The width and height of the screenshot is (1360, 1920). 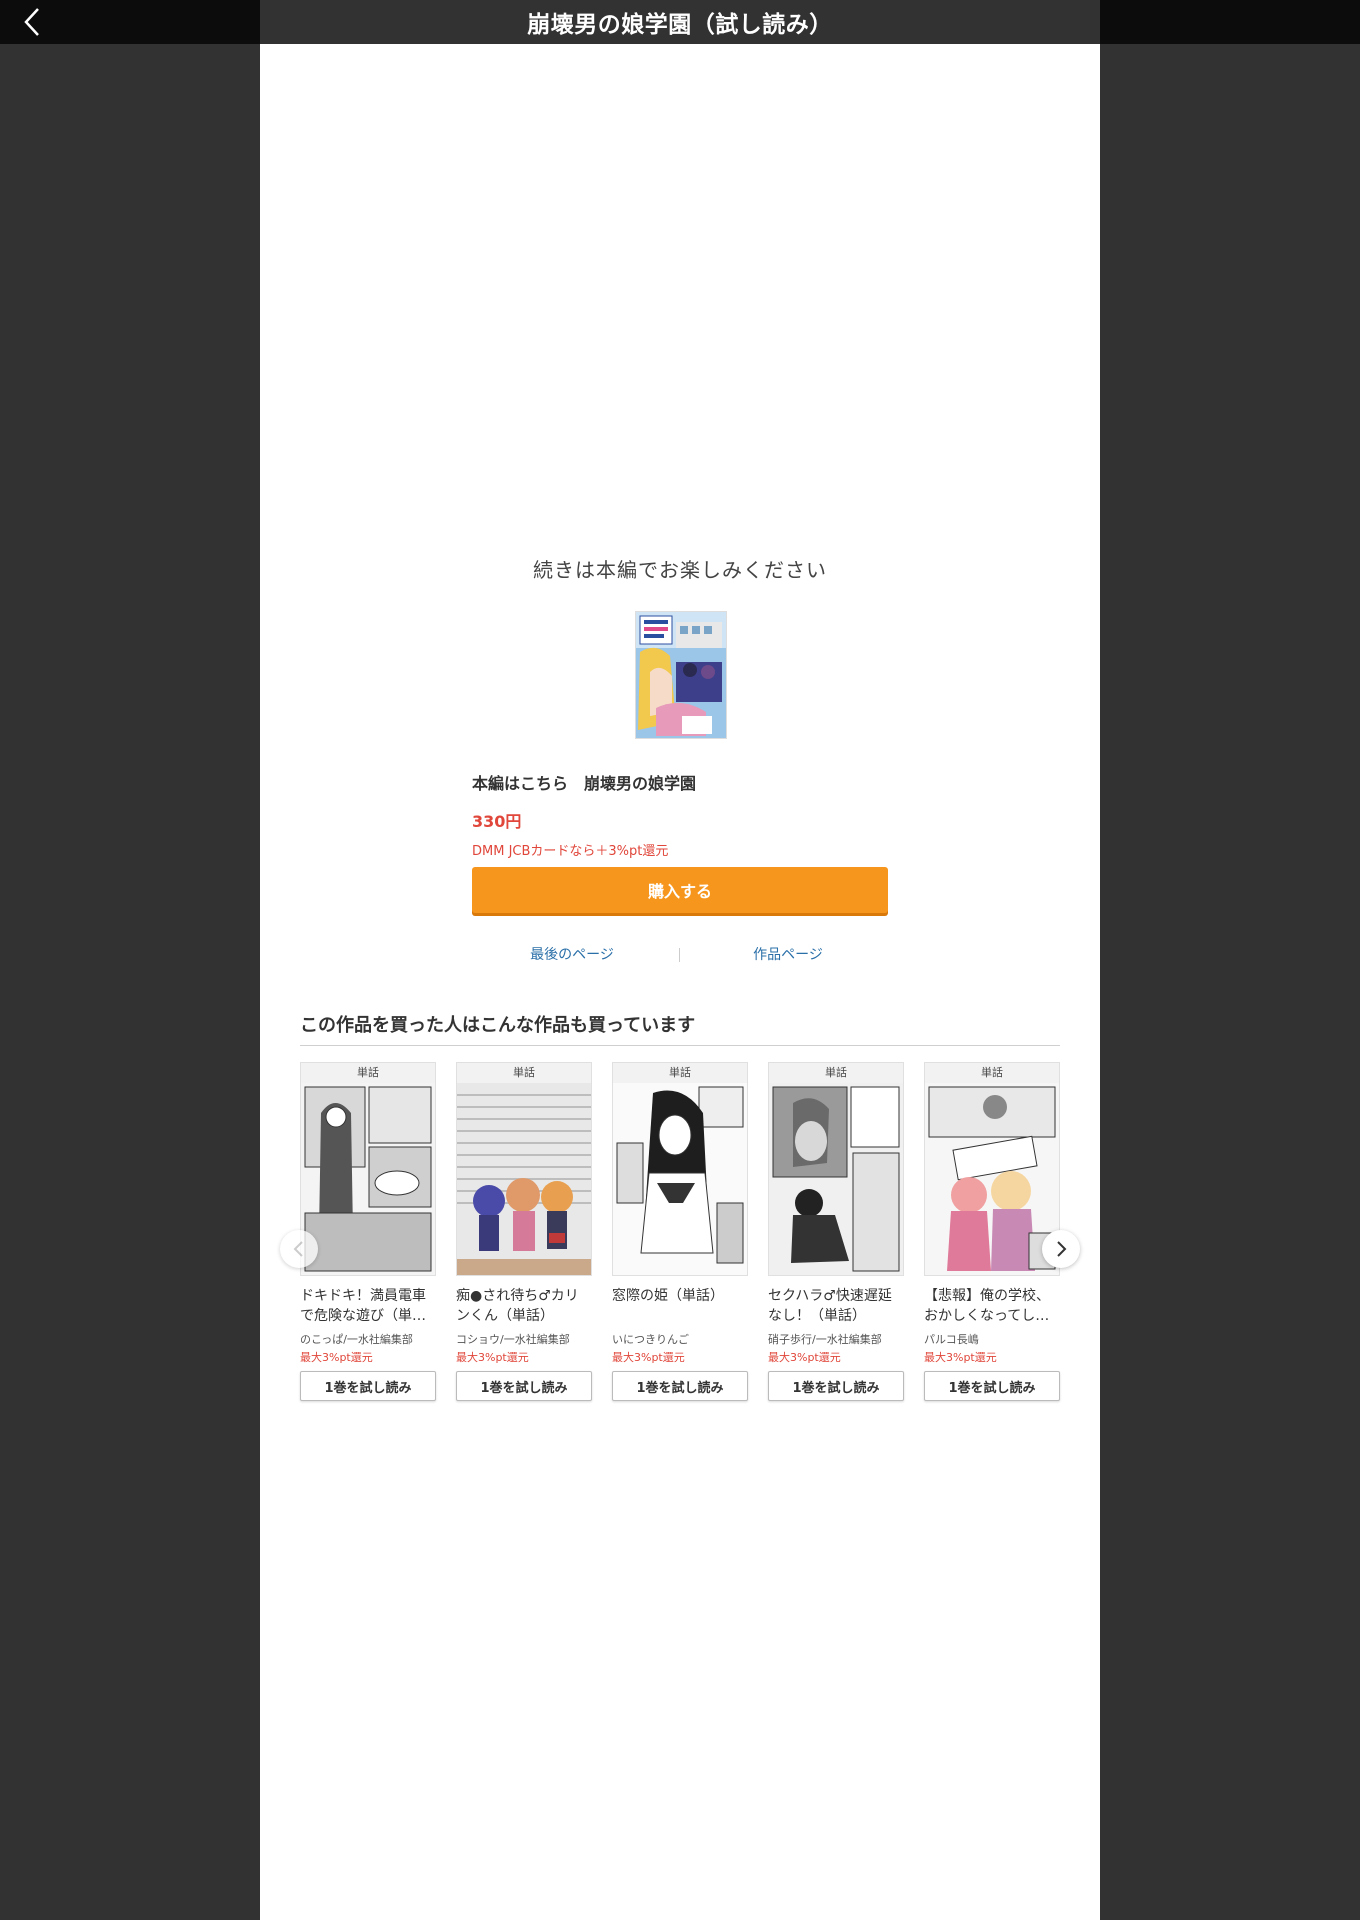 I want to click on card-title: セクハラ♂快速遅延なし！（単話）, so click(x=836, y=1306).